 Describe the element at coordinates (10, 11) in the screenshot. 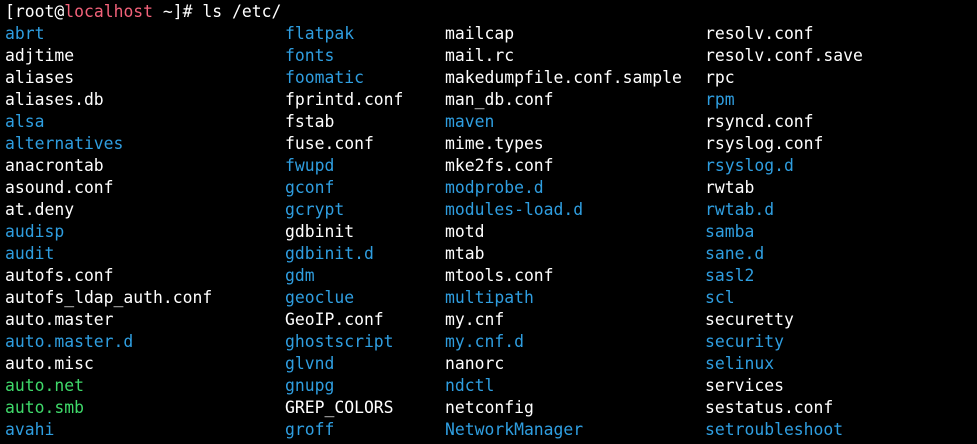

I see `prompt-open-bracket: [` at that location.